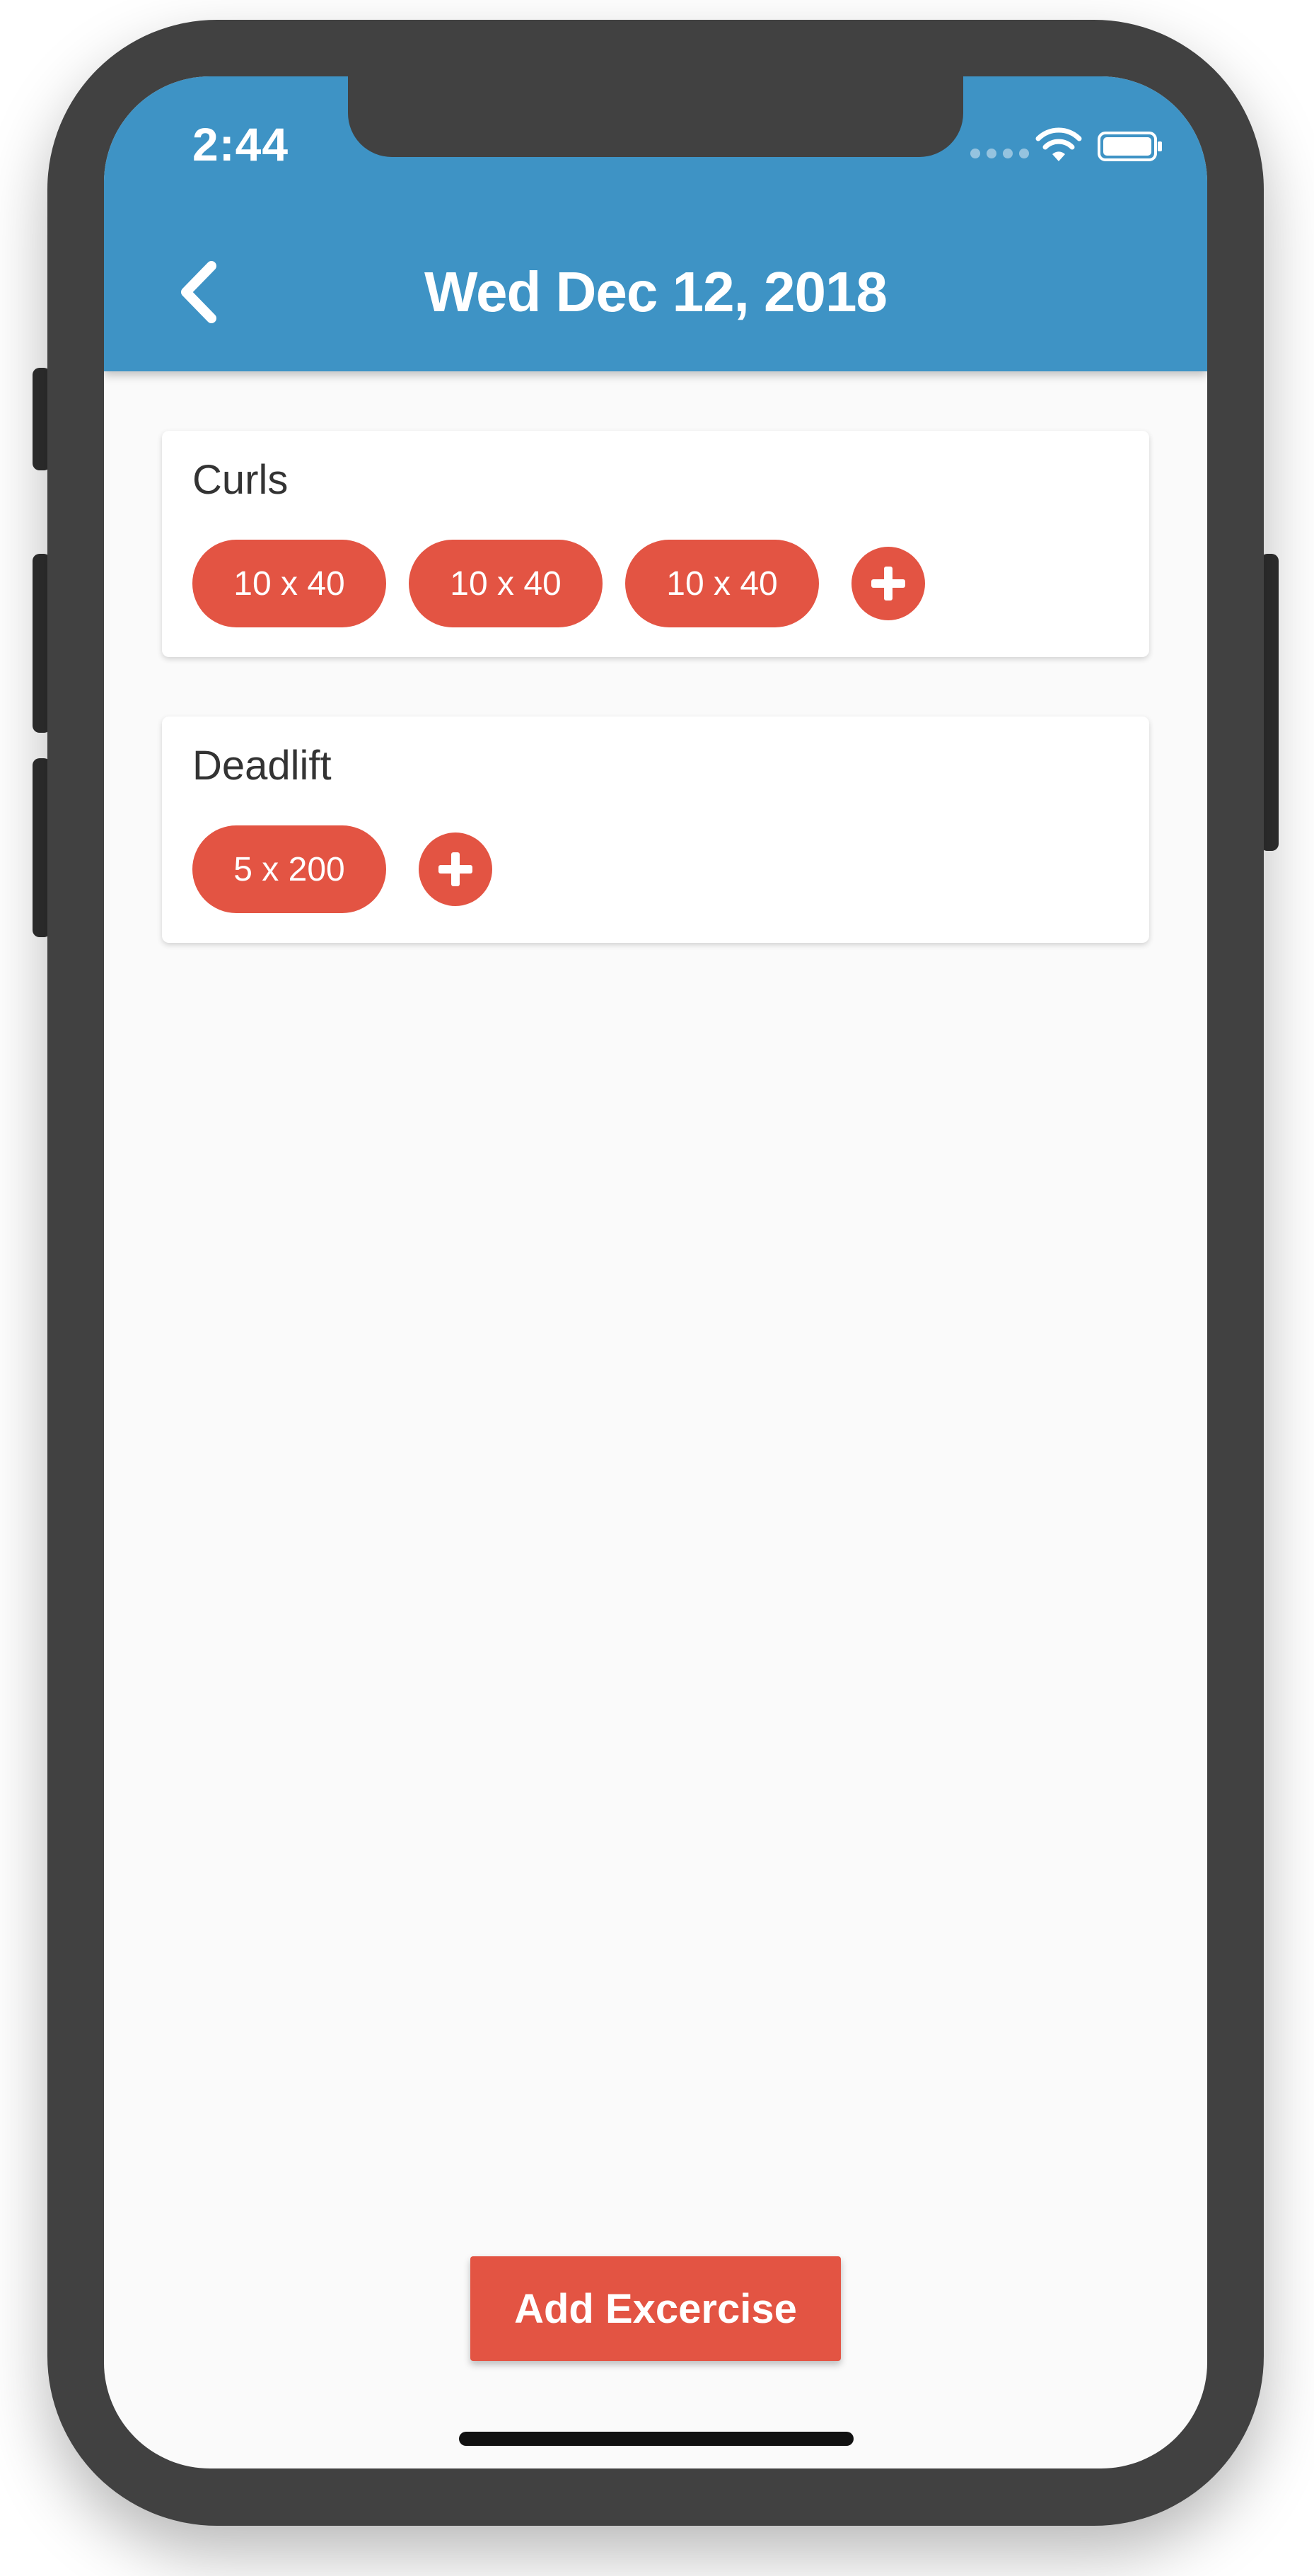 Image resolution: width=1314 pixels, height=2576 pixels. I want to click on set-chip-row: 10 x 40 10 x 40 10 x 40, so click(558, 583).